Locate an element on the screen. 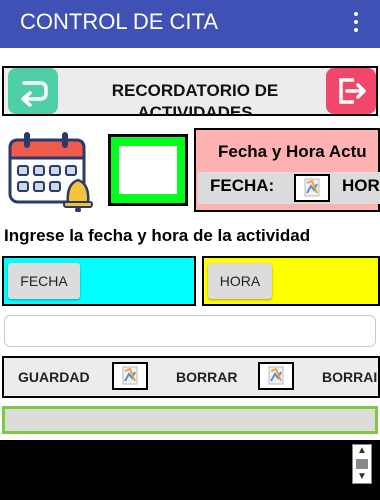  scroll-down-icon: ▼ is located at coordinates (362, 477).